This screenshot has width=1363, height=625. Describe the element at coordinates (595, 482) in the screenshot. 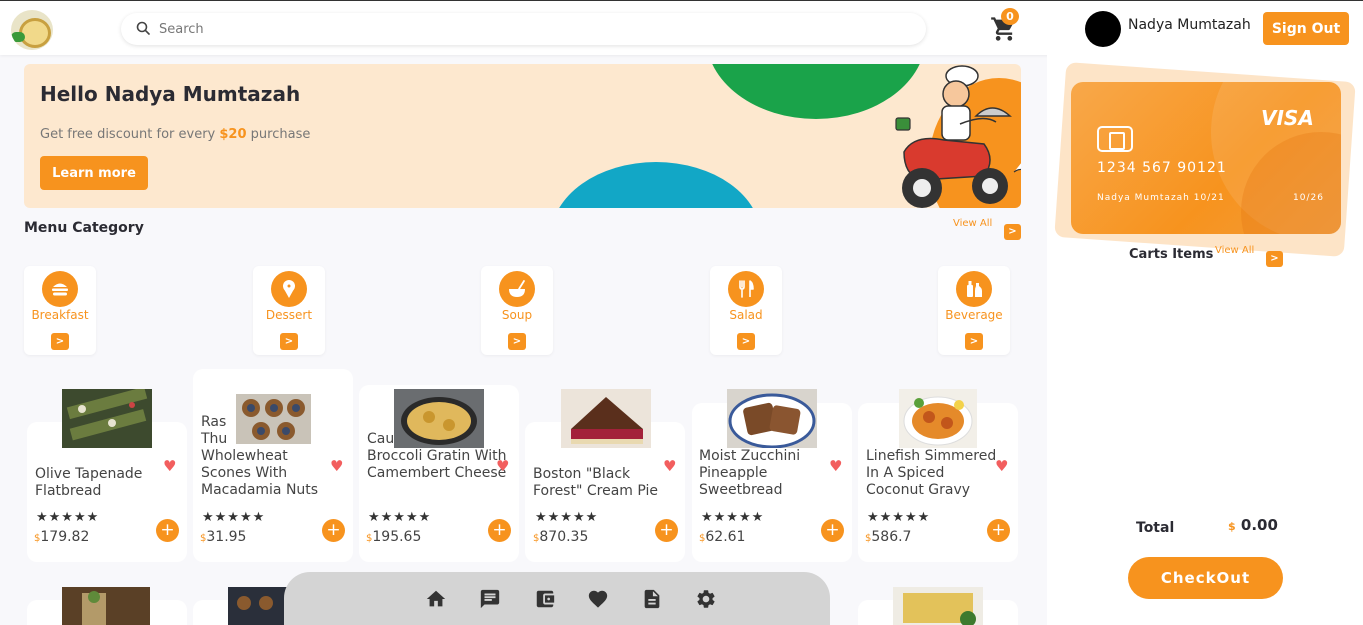

I see `product-name: Boston "Black Forest" Cream Pie` at that location.